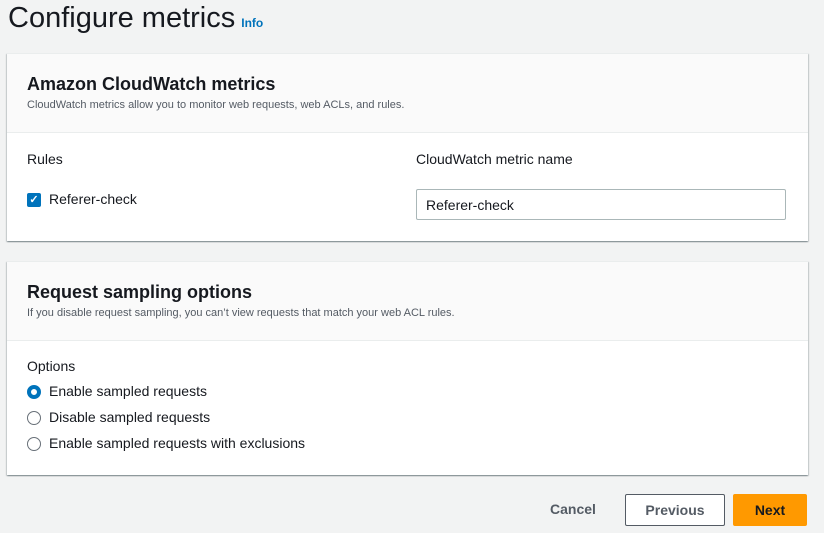 The height and width of the screenshot is (533, 824). I want to click on radio-disable-sampled, so click(34, 418).